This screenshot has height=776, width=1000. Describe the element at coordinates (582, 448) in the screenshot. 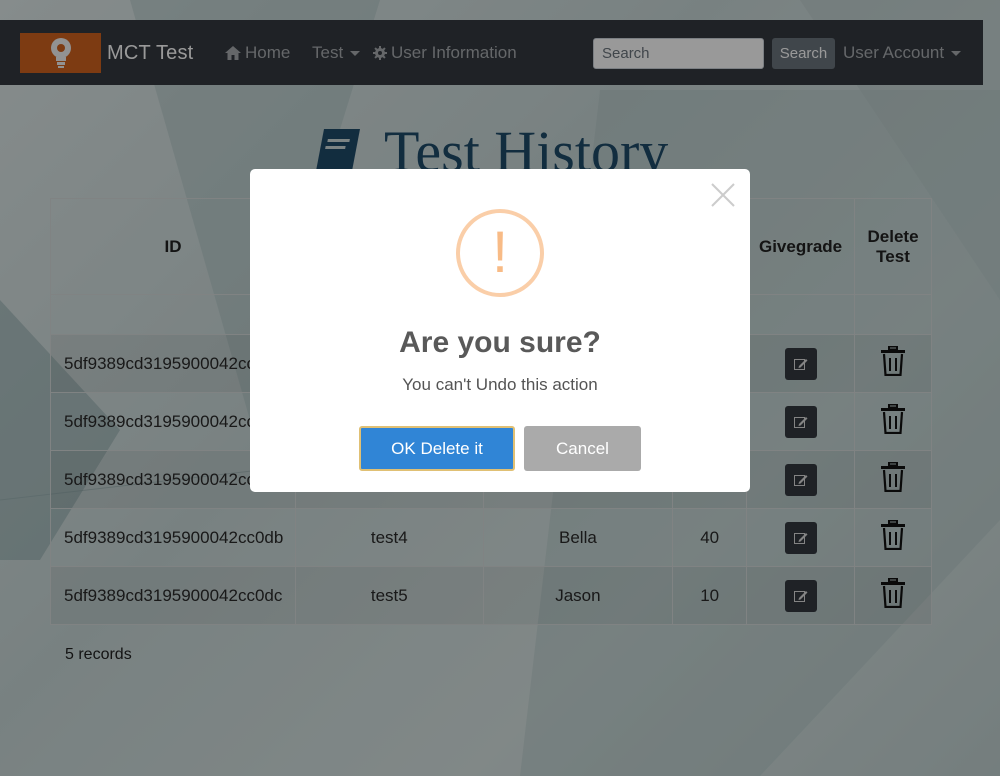

I see `cancel-button: Cancel` at that location.